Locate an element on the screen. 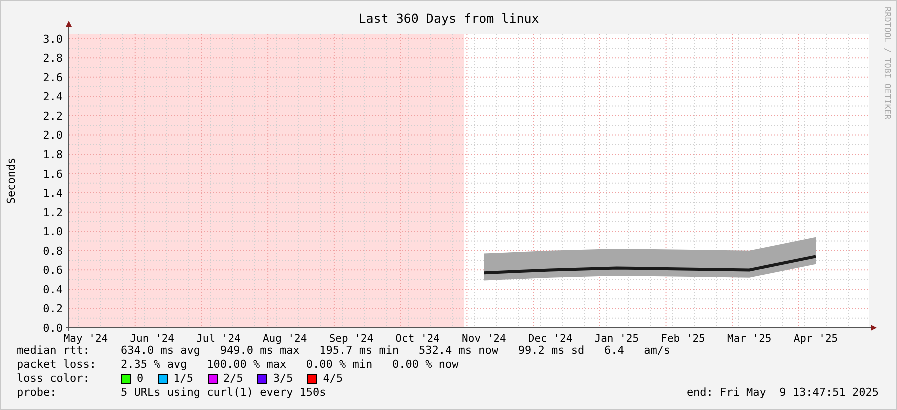 This screenshot has height=410, width=897. tick-label: May '24 is located at coordinates (86, 338).